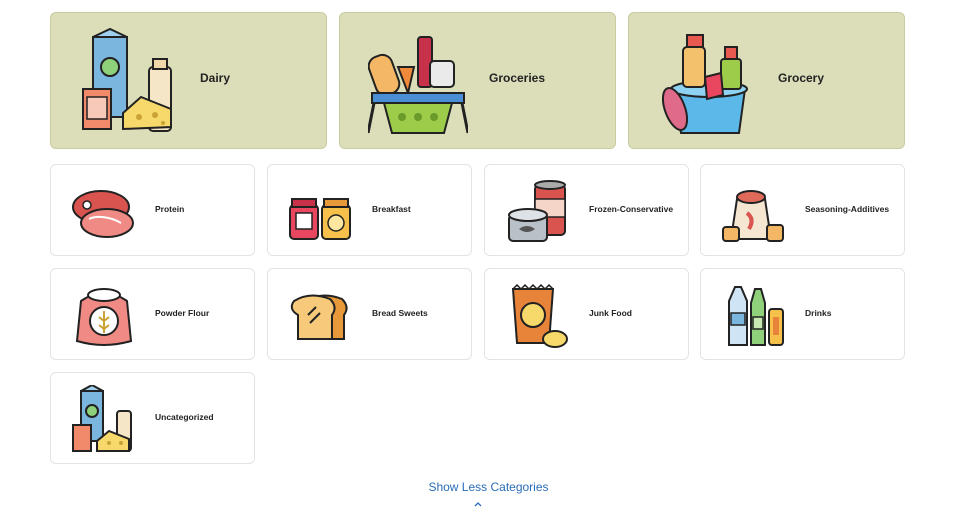 Image resolution: width=977 pixels, height=516 pixels. I want to click on category-card-breakfast: Breakfast, so click(369, 210).